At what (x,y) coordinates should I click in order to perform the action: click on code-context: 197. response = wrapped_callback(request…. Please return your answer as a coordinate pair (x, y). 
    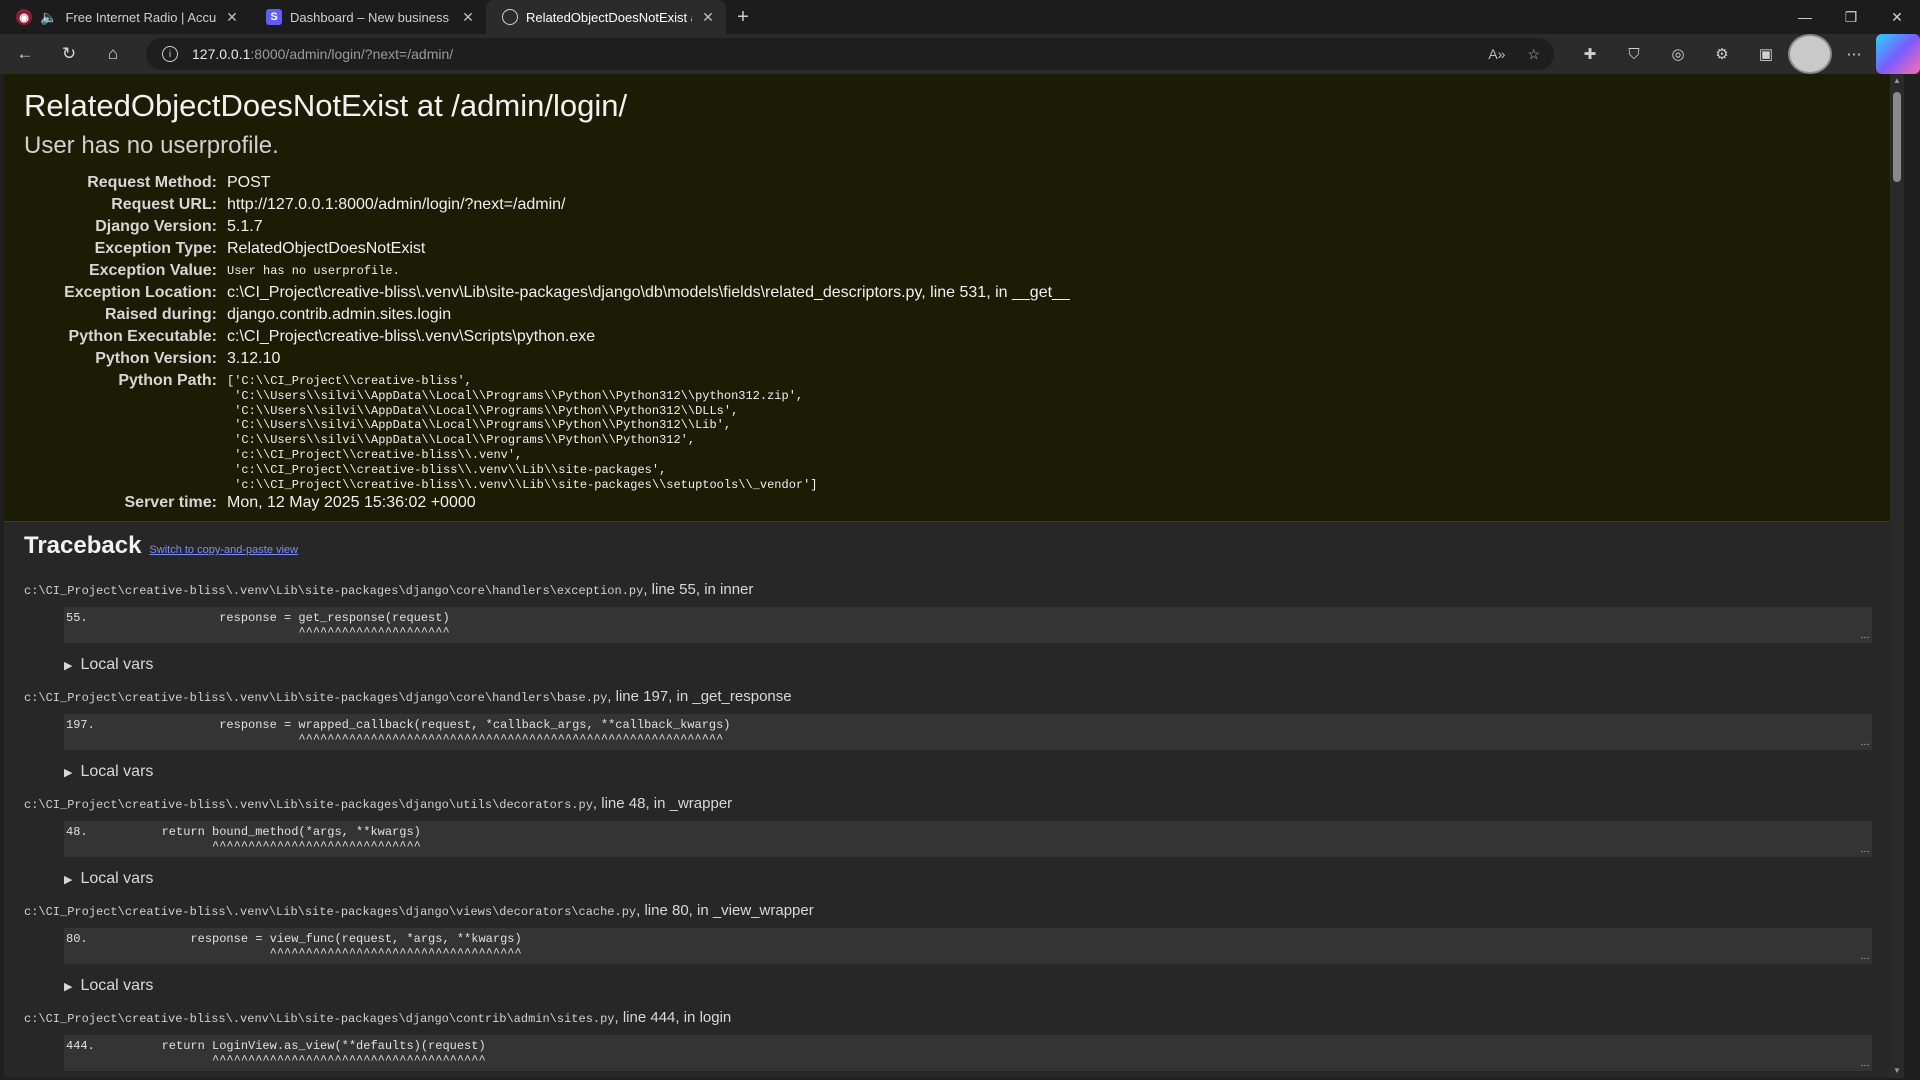
    Looking at the image, I should click on (968, 732).